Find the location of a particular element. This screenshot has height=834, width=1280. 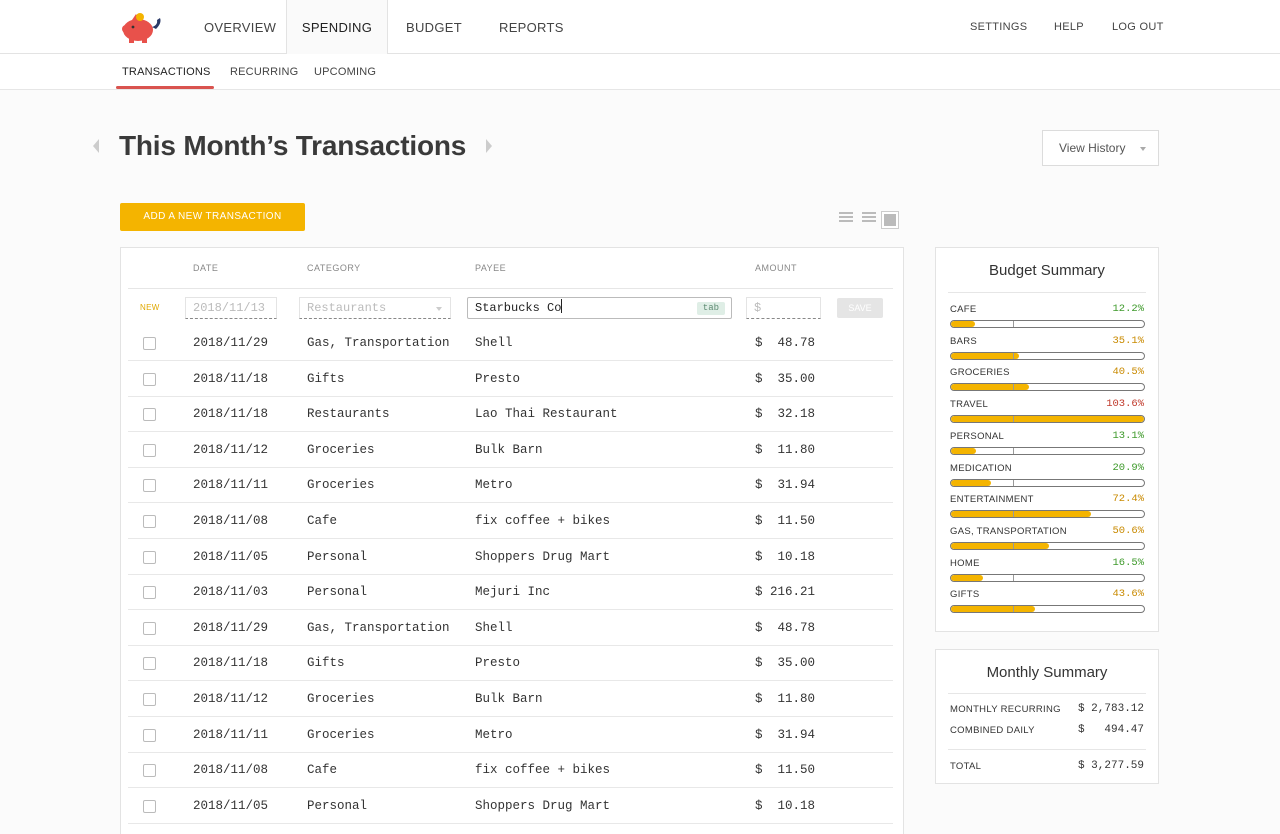

column-header-payee: PAYEE is located at coordinates (490, 268).